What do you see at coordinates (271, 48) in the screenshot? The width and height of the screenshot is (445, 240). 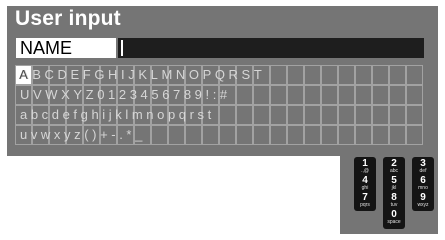 I see `name-input` at bounding box center [271, 48].